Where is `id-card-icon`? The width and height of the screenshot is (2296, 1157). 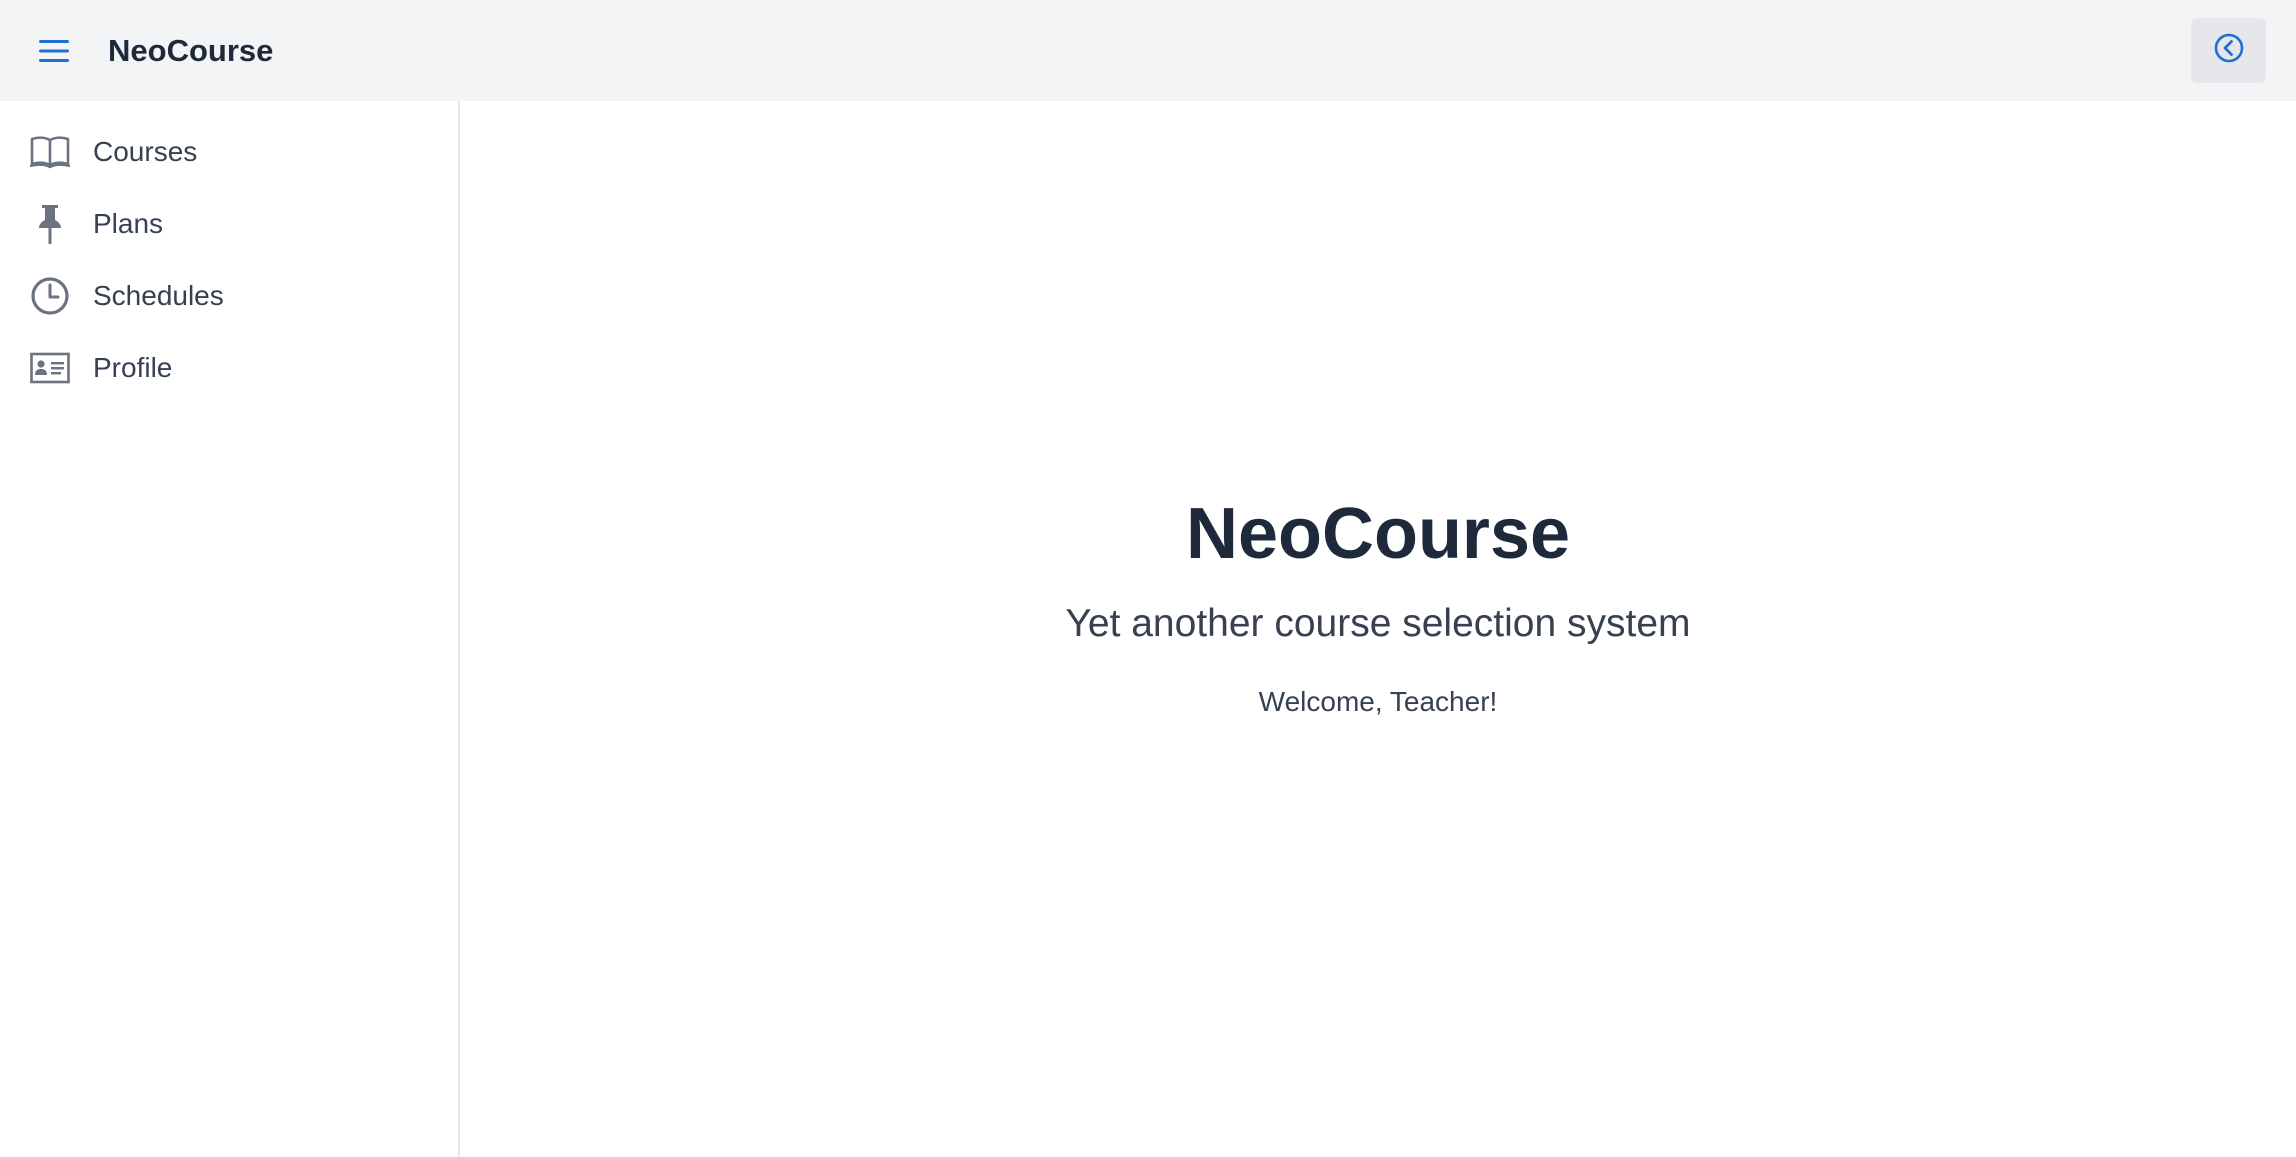 id-card-icon is located at coordinates (50, 368).